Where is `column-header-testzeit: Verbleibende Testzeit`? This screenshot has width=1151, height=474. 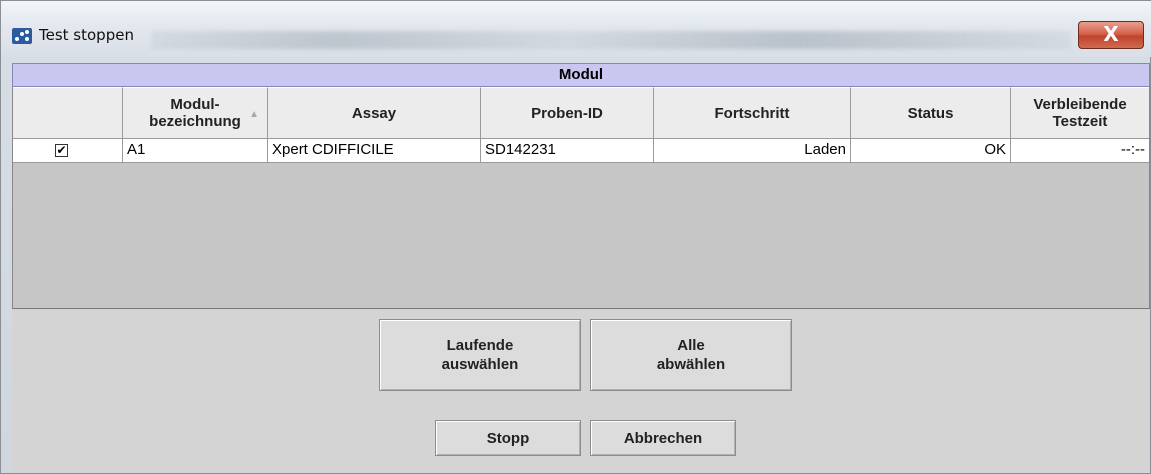 column-header-testzeit: Verbleibende Testzeit is located at coordinates (1080, 113).